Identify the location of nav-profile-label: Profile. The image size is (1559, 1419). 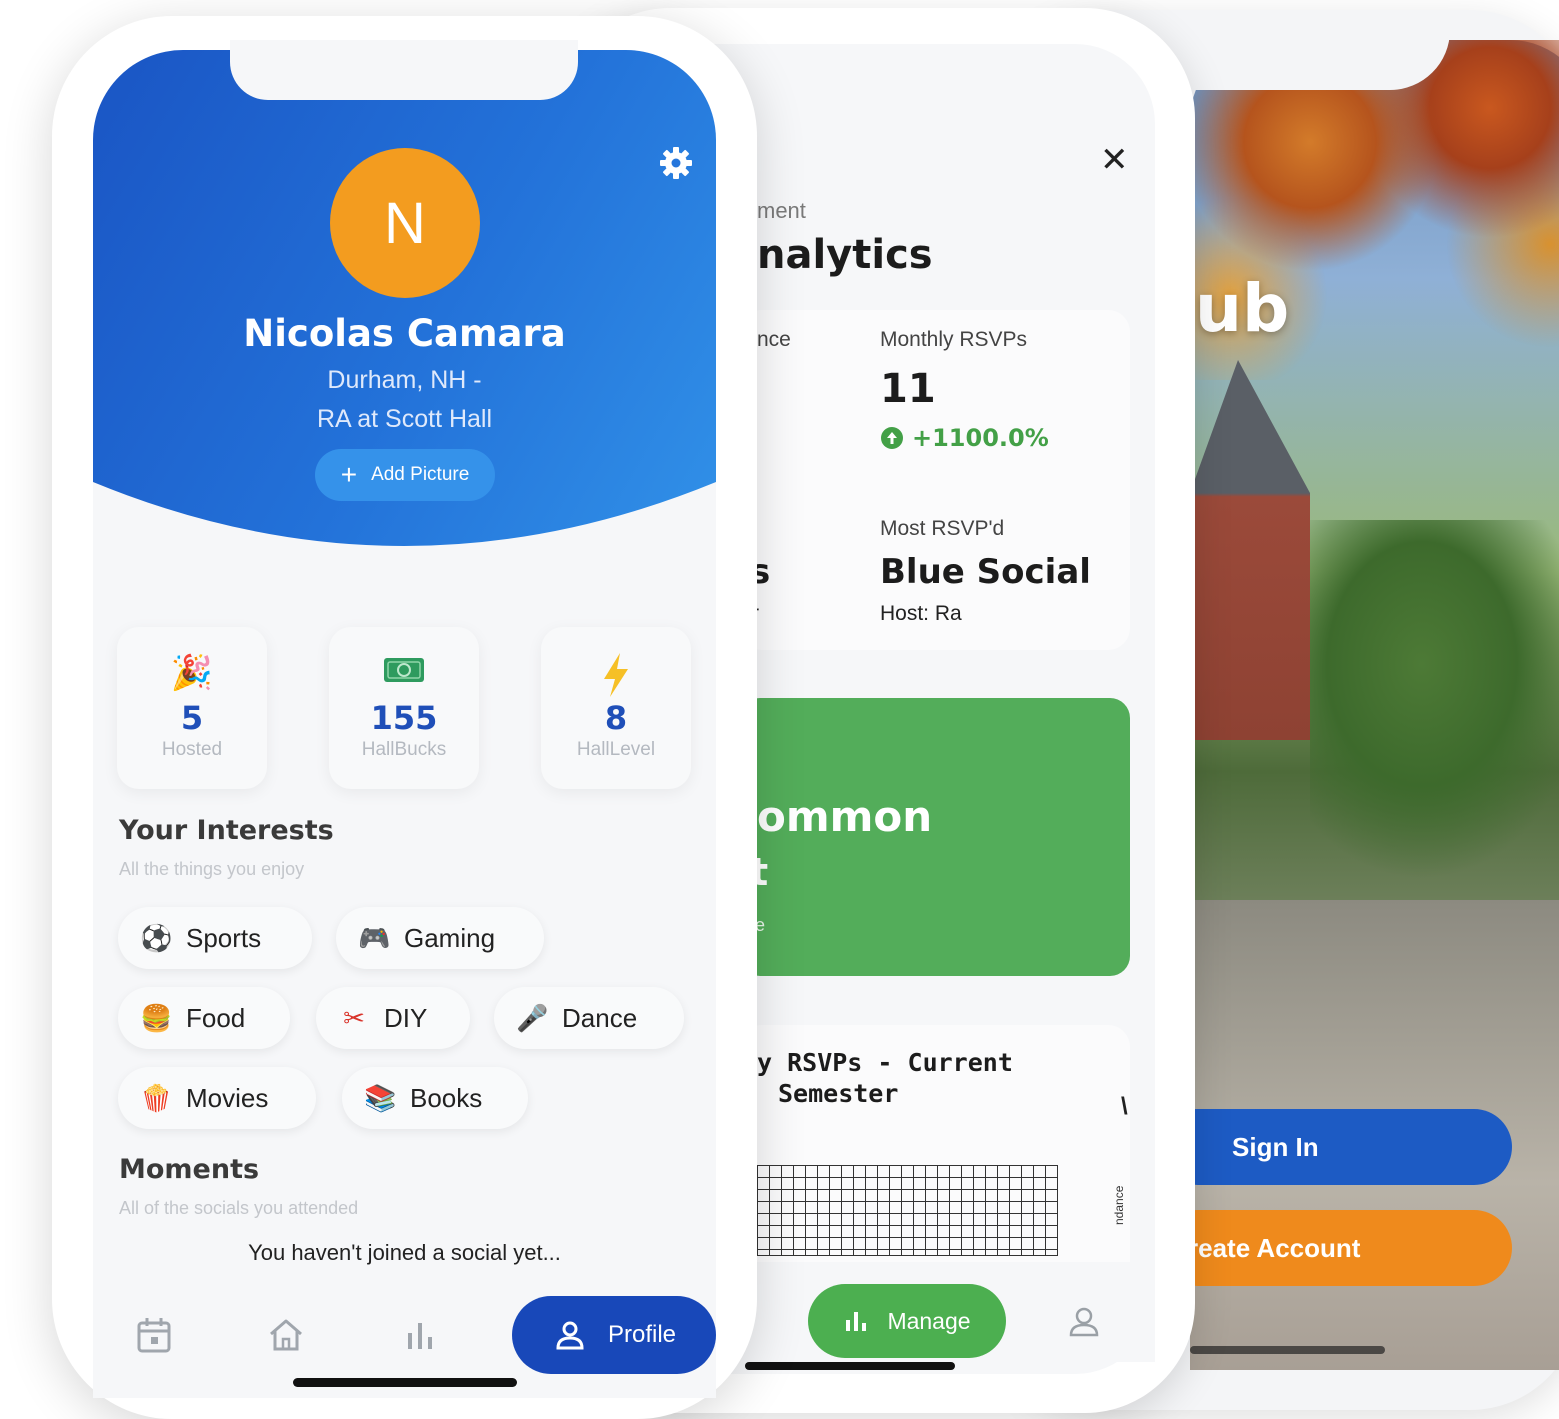
(642, 1334).